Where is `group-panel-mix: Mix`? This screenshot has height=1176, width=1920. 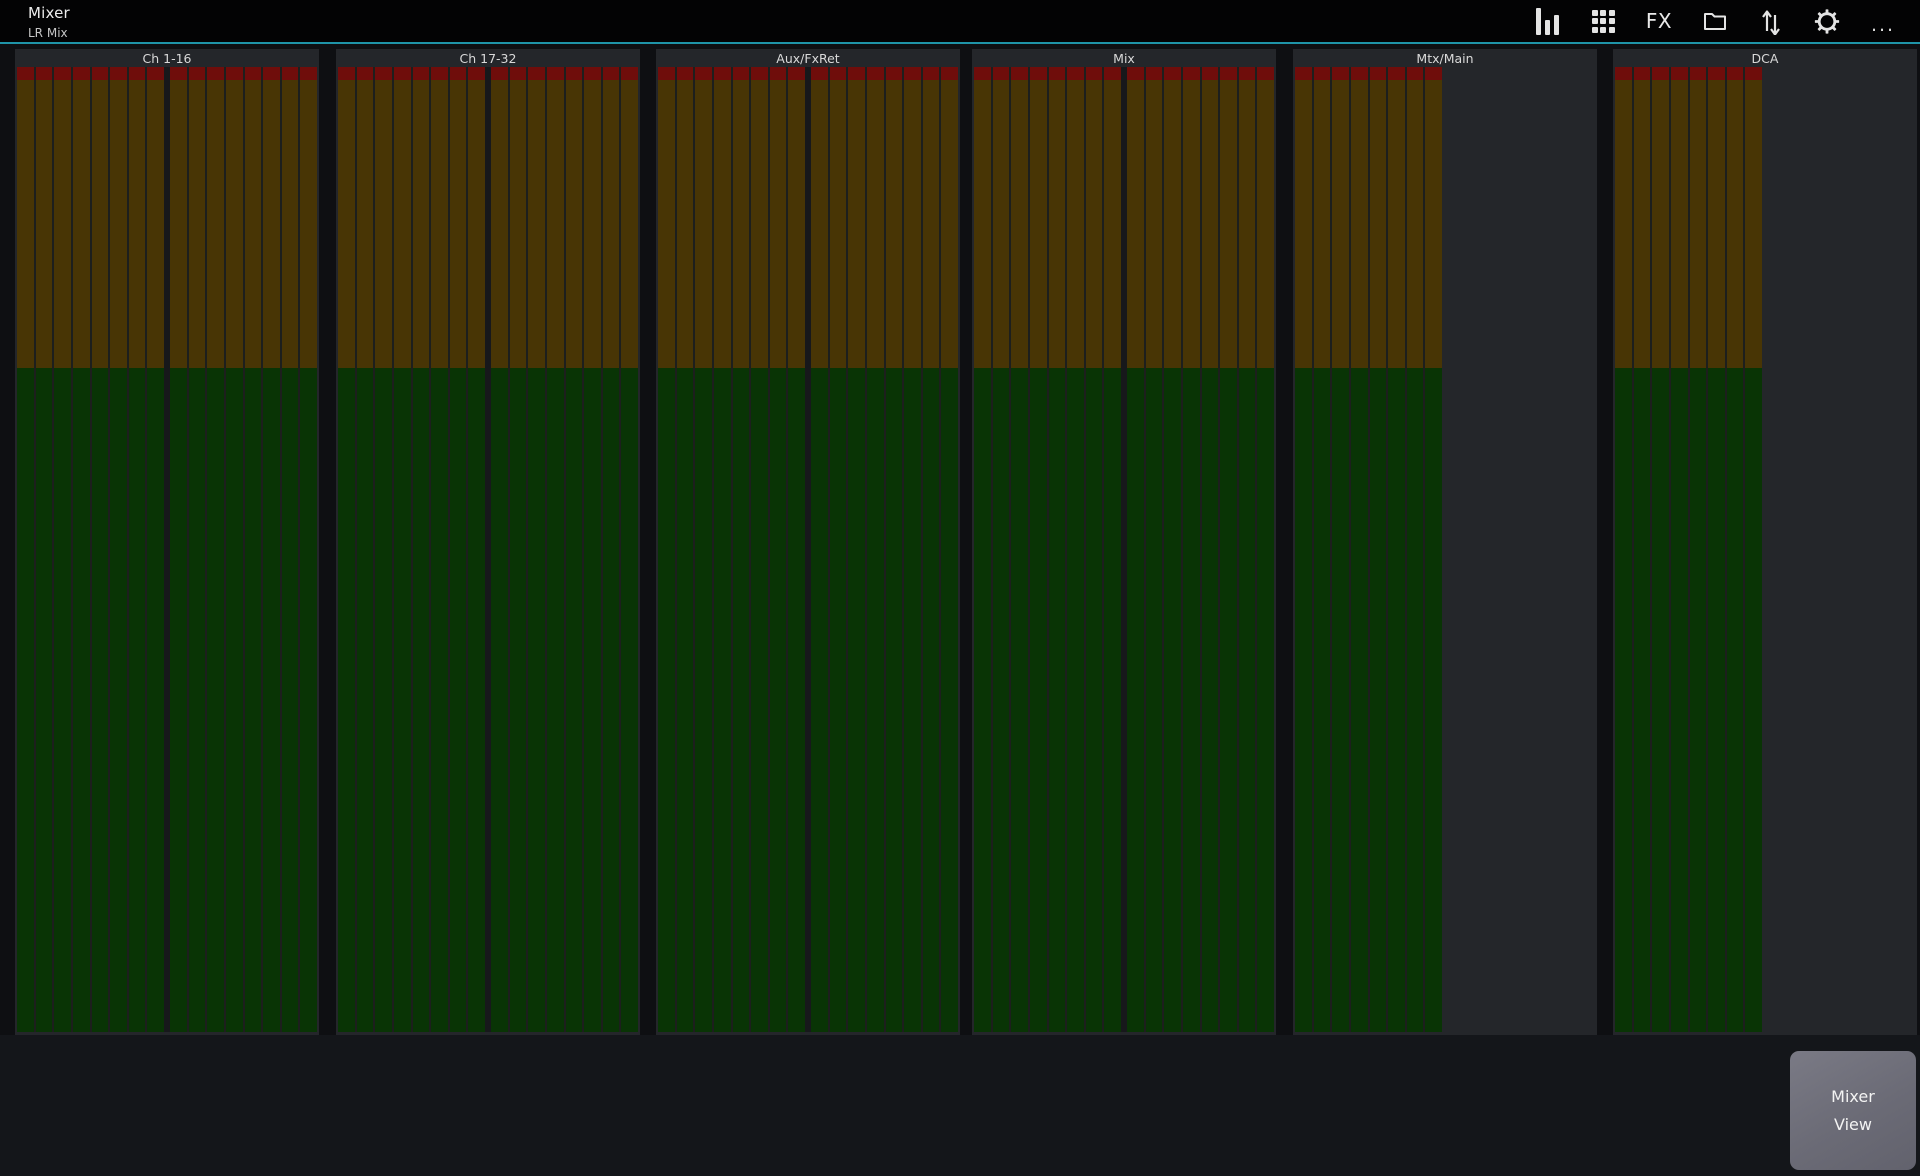
group-panel-mix: Mix is located at coordinates (1124, 542).